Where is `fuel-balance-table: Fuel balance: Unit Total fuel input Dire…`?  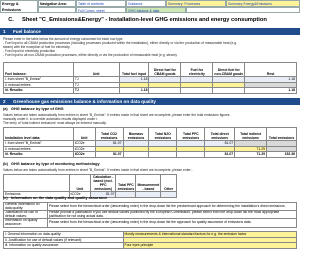
fuel-balance-table: Fuel balance: Unit Total fuel input Dire… is located at coordinates (150, 78).